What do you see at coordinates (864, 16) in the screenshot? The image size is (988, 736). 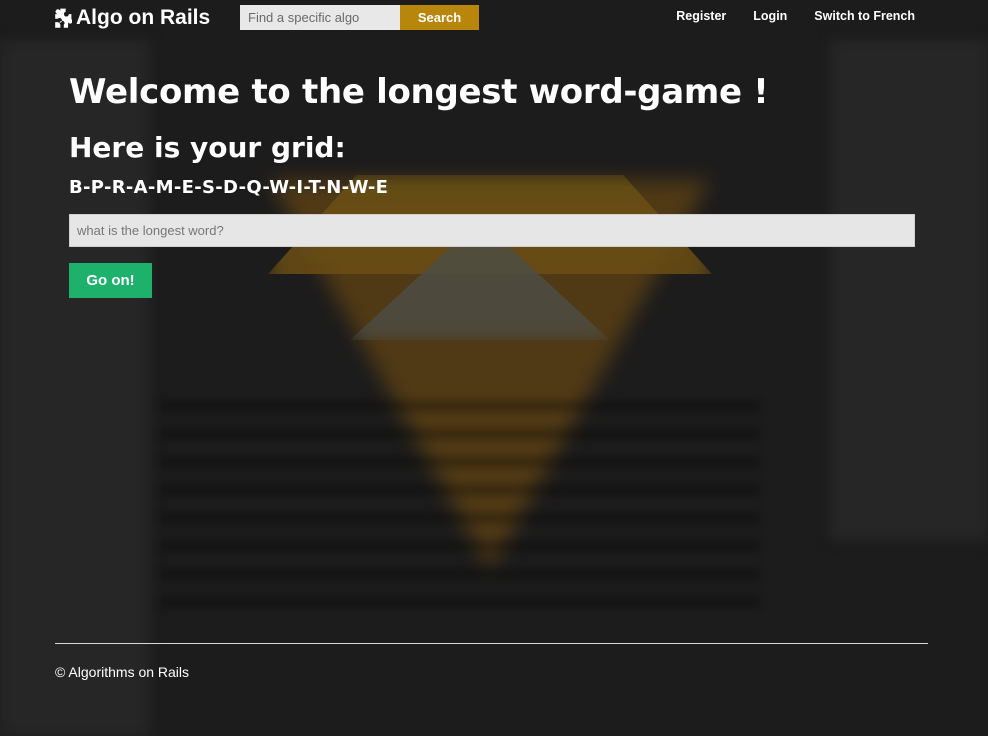 I see `switch-language-link: Switch to French` at bounding box center [864, 16].